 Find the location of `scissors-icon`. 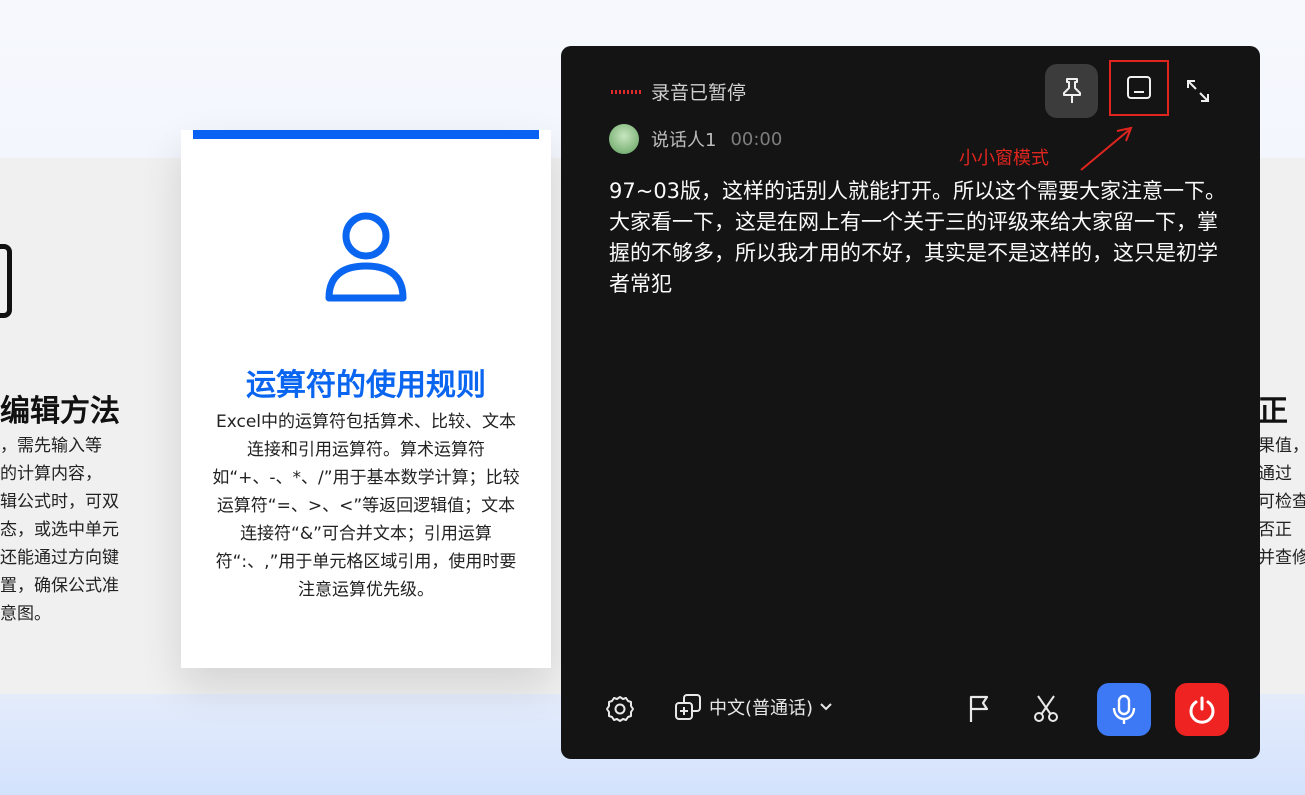

scissors-icon is located at coordinates (1046, 709).